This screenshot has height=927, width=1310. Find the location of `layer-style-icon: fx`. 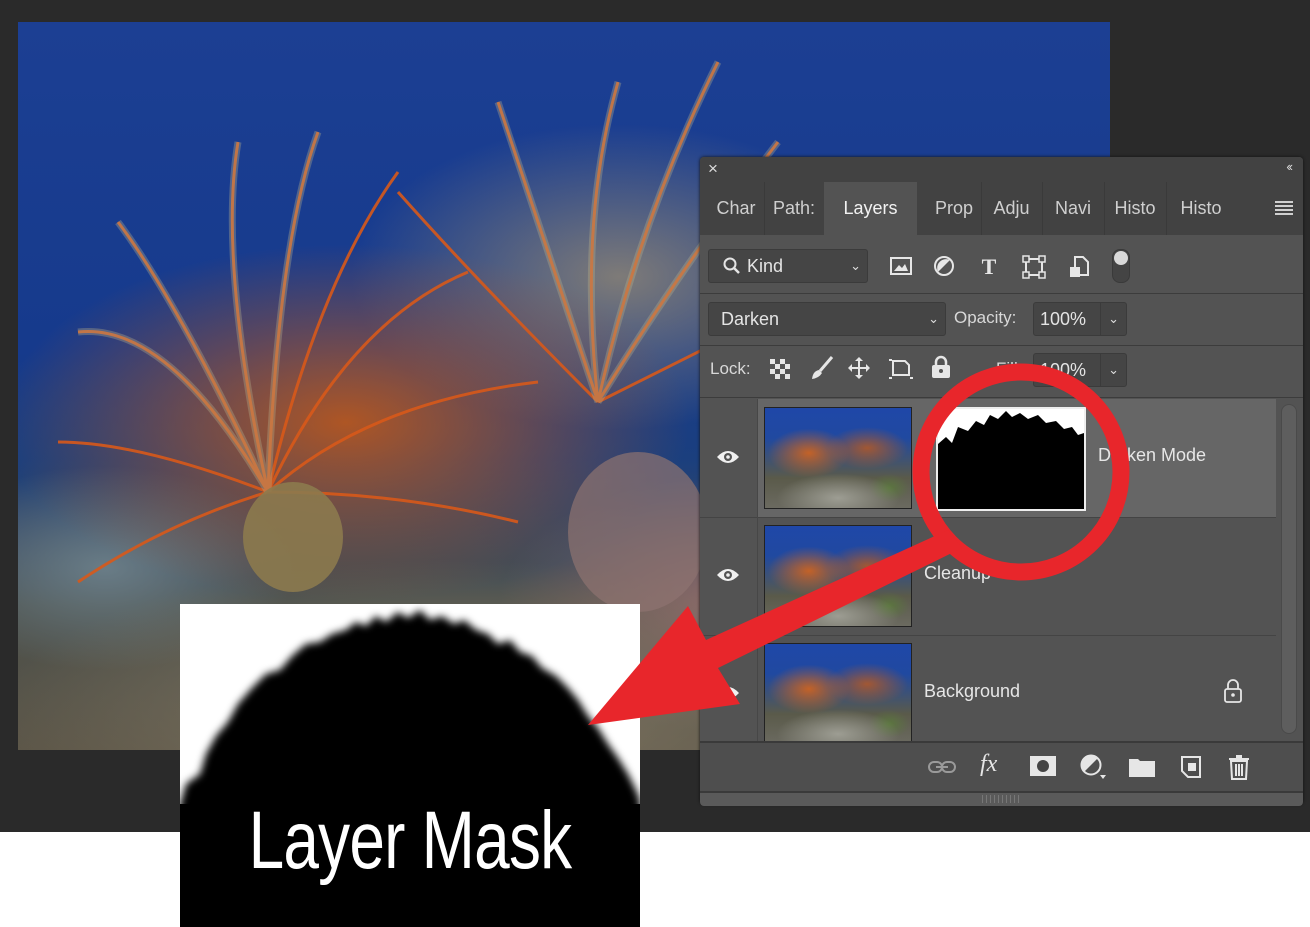

layer-style-icon: fx is located at coordinates (988, 764).